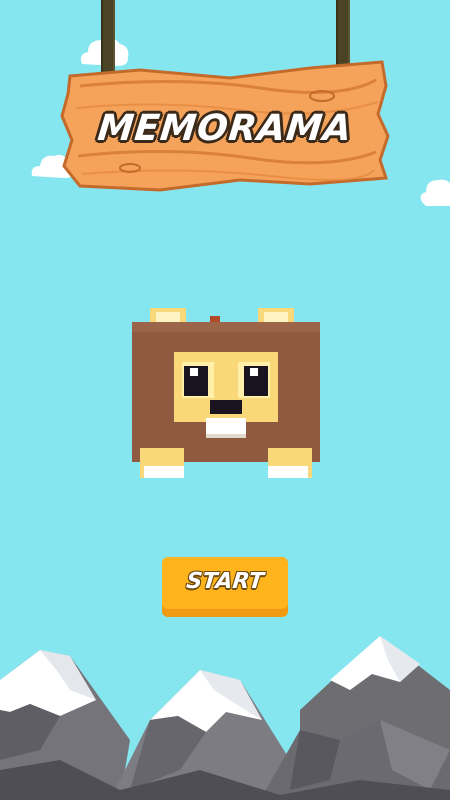 Image resolution: width=450 pixels, height=800 pixels. I want to click on game-title: MEMORAMA, so click(225, 128).